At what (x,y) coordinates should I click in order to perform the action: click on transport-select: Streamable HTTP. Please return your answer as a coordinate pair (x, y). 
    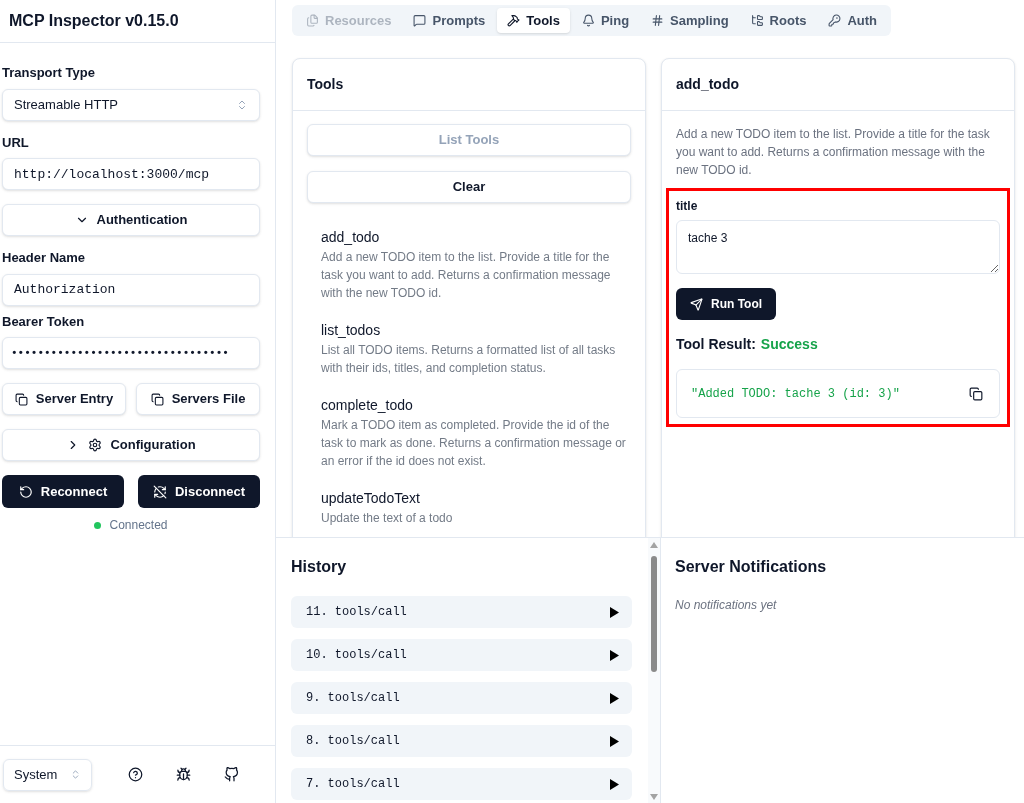
    Looking at the image, I should click on (131, 104).